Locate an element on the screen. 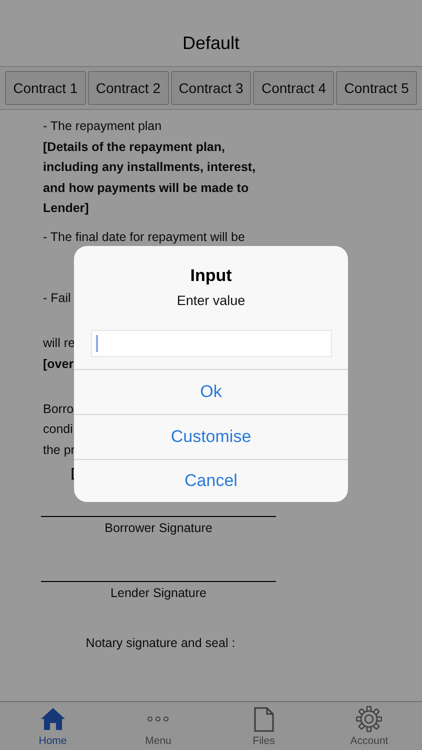  notary-label: Notary signature and seal : is located at coordinates (161, 643).